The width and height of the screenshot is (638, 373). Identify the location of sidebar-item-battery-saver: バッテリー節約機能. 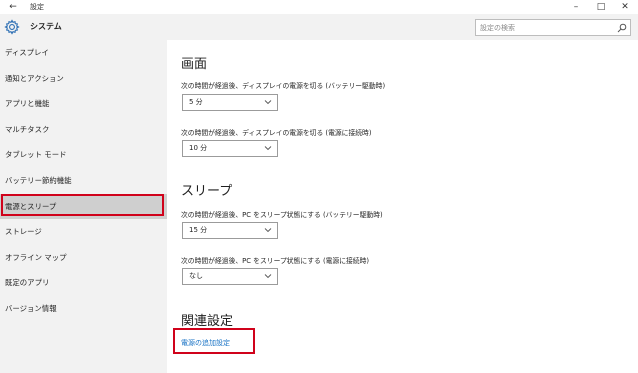
(83, 180).